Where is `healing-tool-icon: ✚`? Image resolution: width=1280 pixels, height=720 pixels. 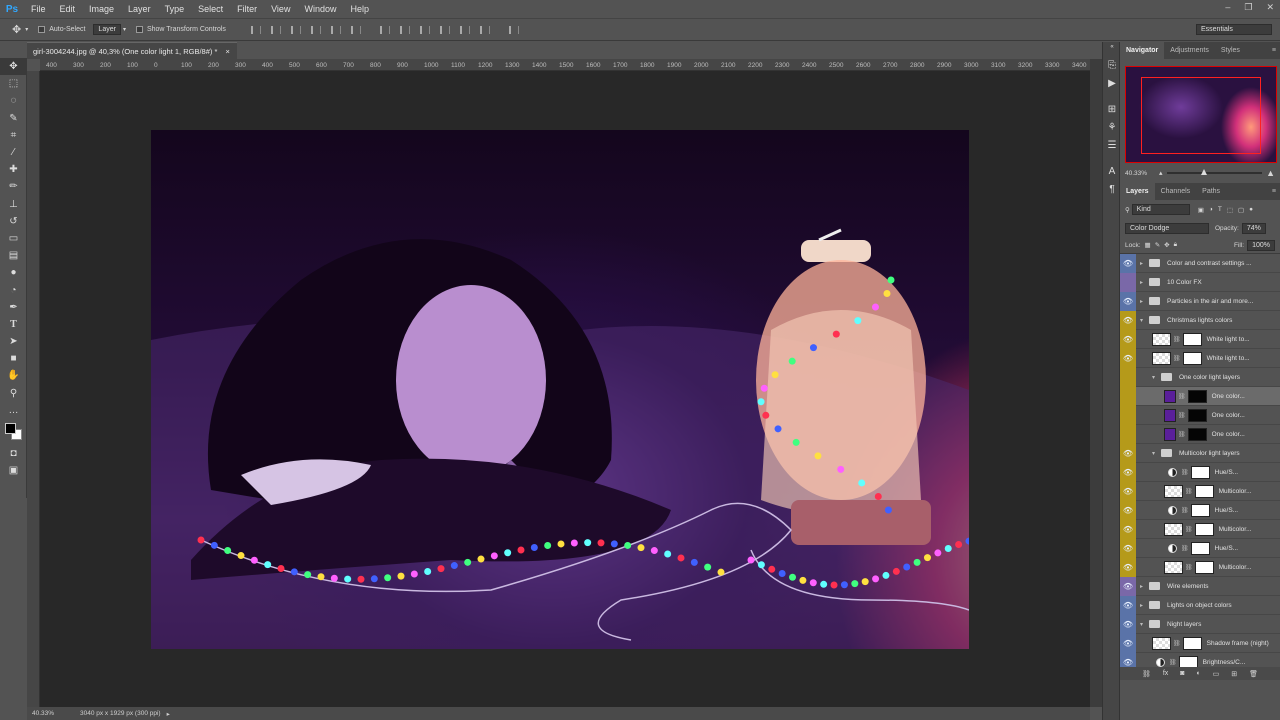 healing-tool-icon: ✚ is located at coordinates (13, 169).